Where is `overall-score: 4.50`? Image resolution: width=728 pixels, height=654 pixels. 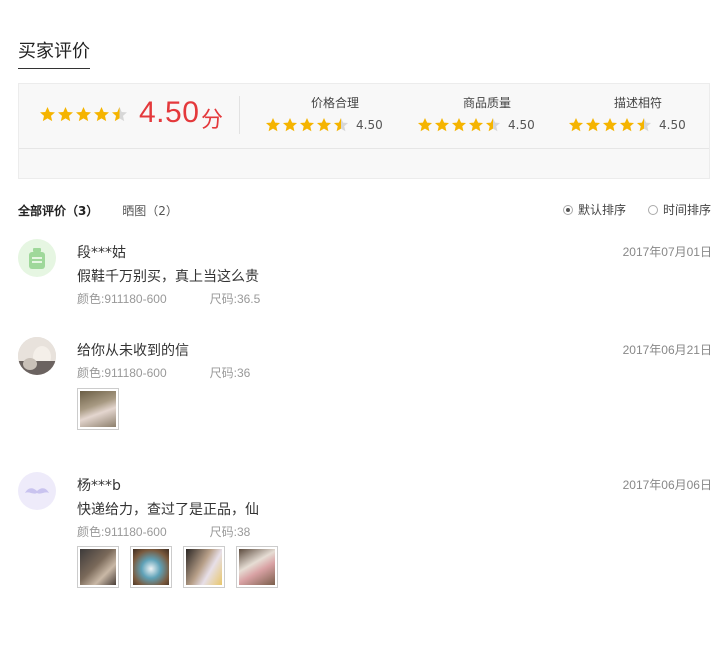
overall-score: 4.50 is located at coordinates (169, 112).